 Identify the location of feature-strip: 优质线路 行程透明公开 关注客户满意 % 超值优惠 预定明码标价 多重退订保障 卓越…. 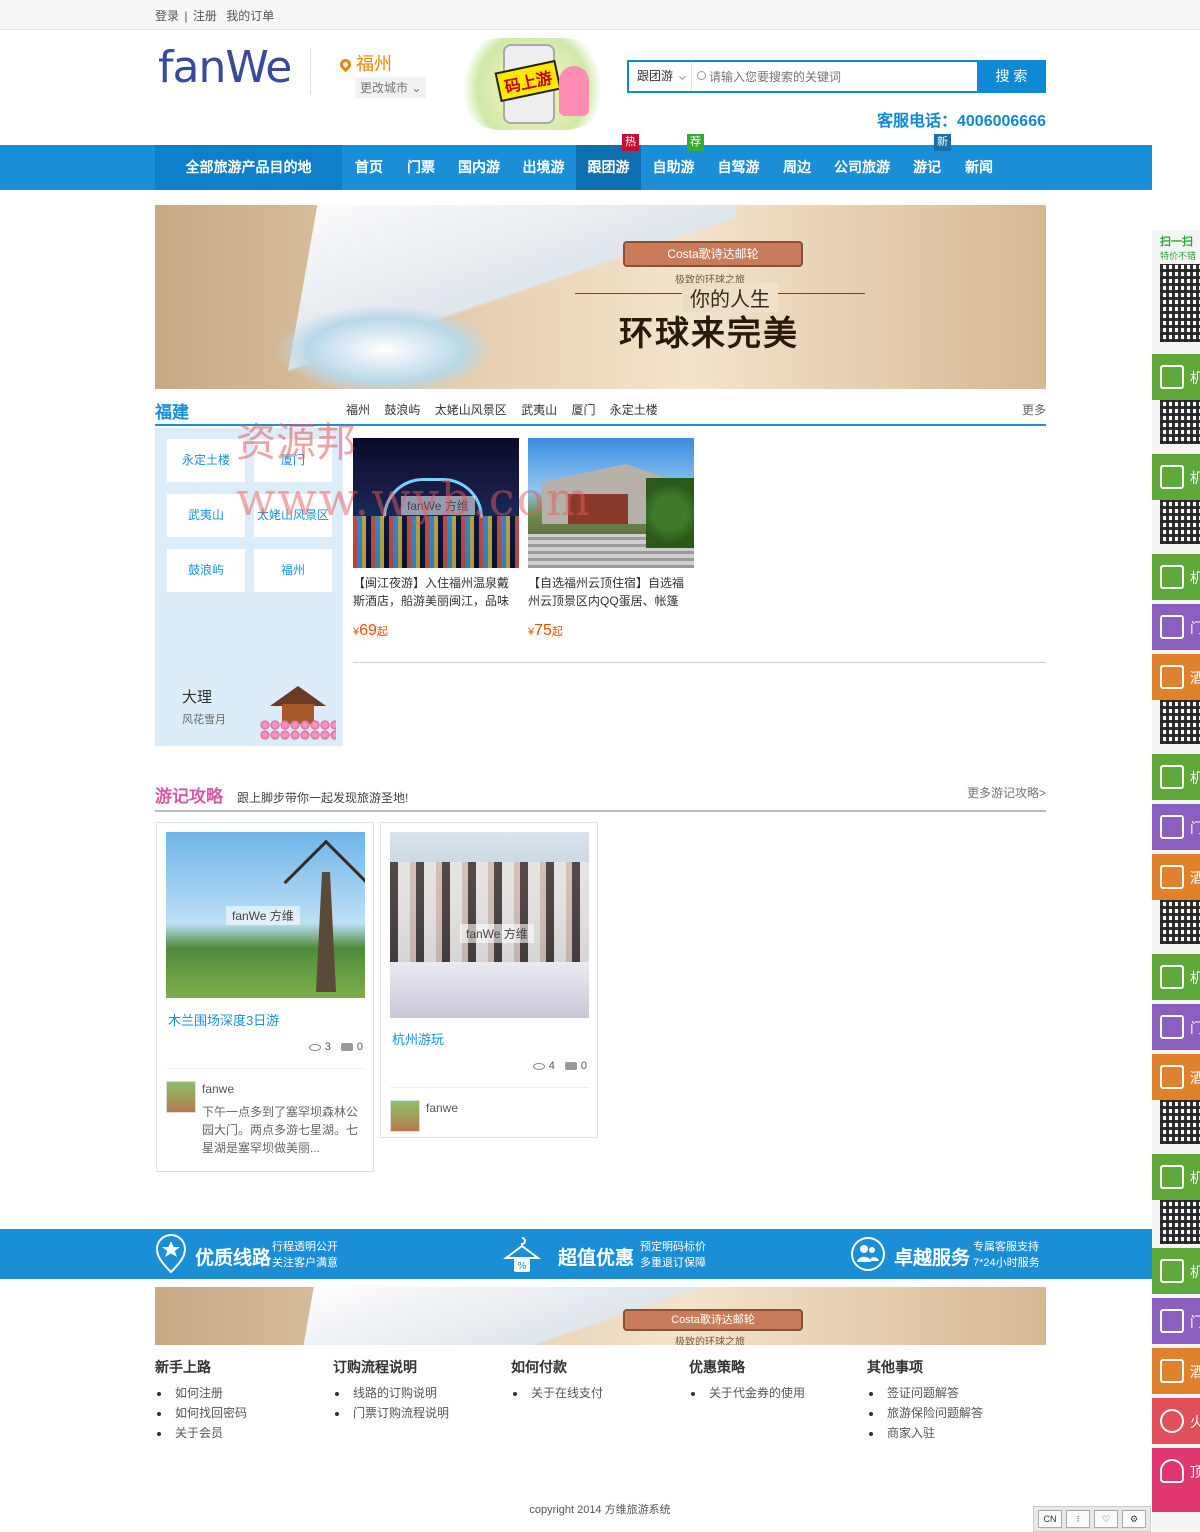
(576, 1254).